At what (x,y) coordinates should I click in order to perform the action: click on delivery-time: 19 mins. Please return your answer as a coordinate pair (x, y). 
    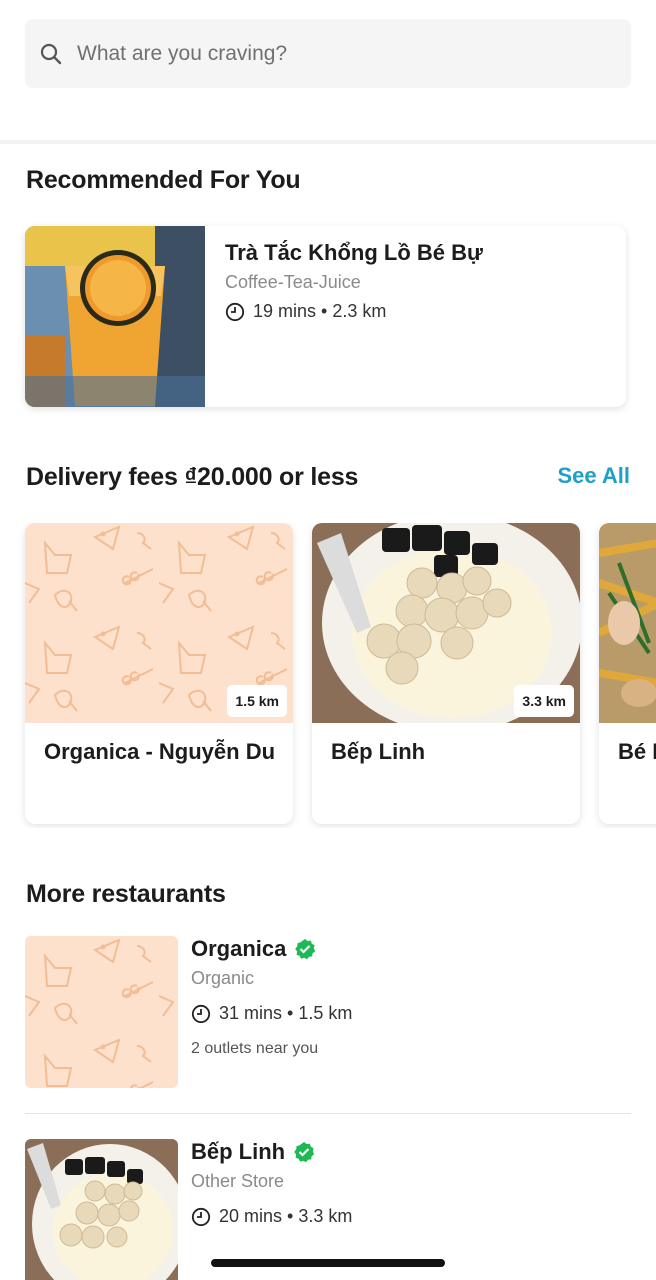
    Looking at the image, I should click on (285, 311).